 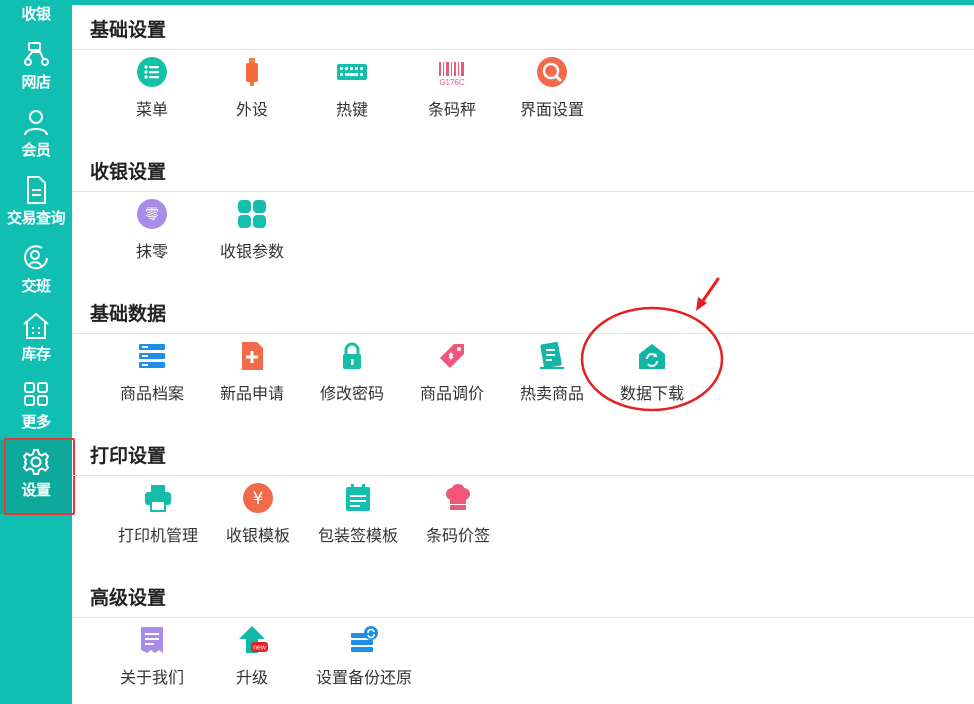 What do you see at coordinates (128, 172) in the screenshot?
I see `section-title-cashier-settings: 收银设置` at bounding box center [128, 172].